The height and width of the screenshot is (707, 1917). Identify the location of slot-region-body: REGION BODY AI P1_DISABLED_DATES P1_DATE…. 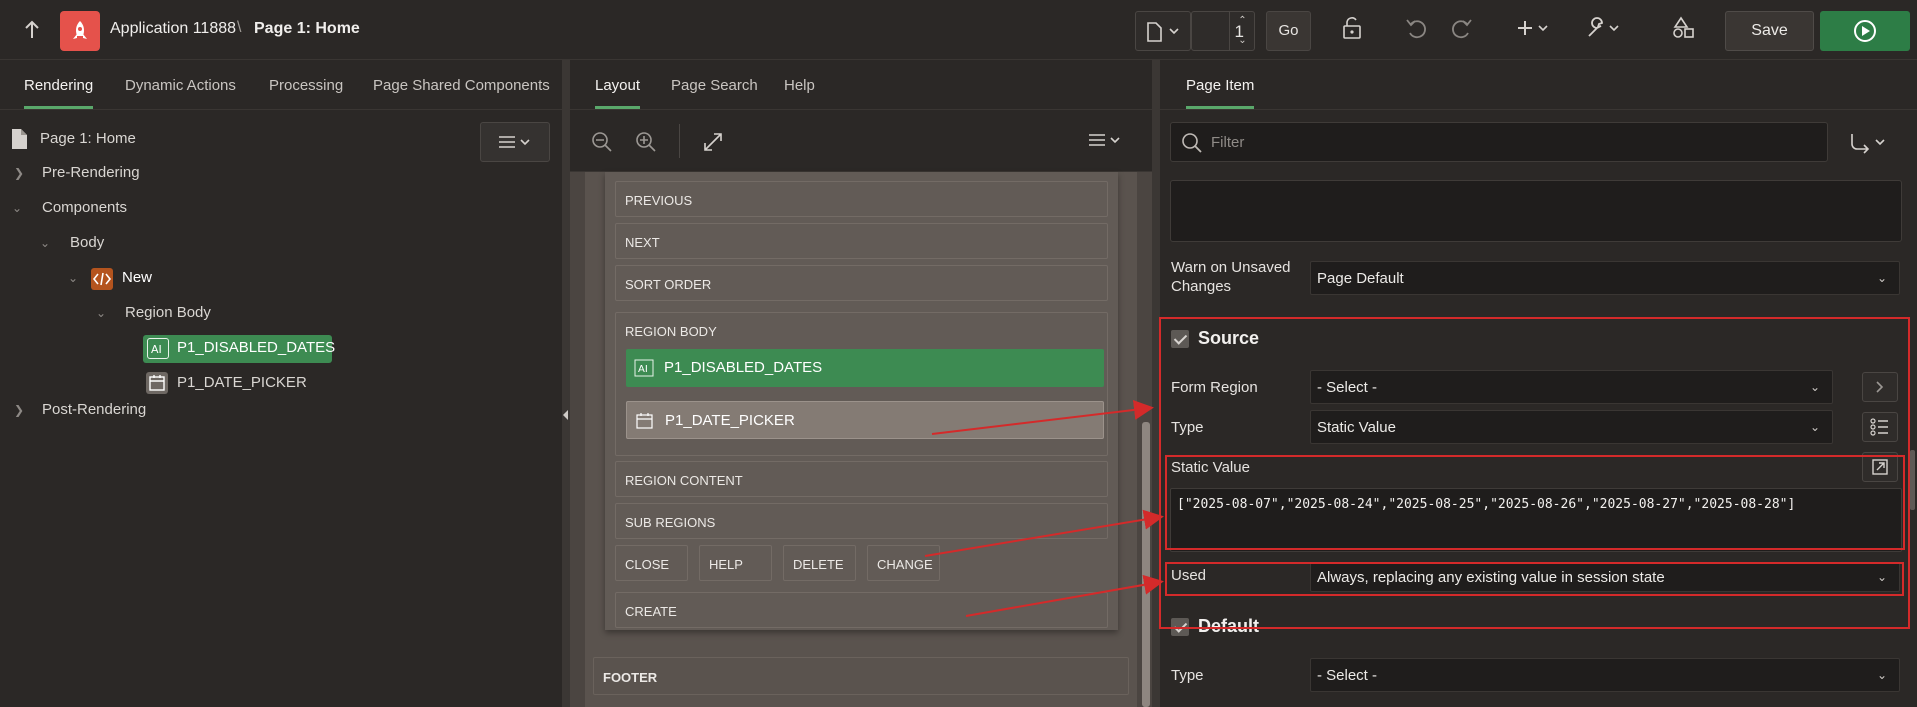
(861, 384).